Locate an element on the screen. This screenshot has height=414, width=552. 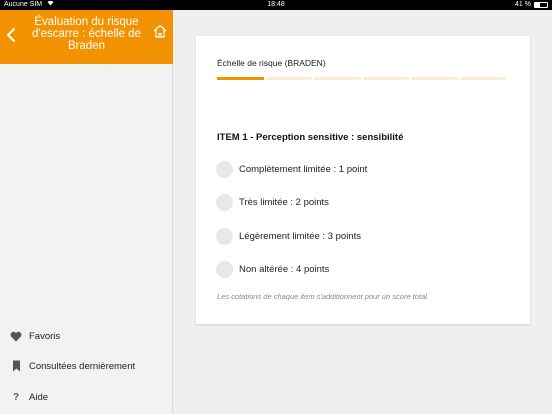
sidebar-item-aide: ? Aide is located at coordinates (86, 397).